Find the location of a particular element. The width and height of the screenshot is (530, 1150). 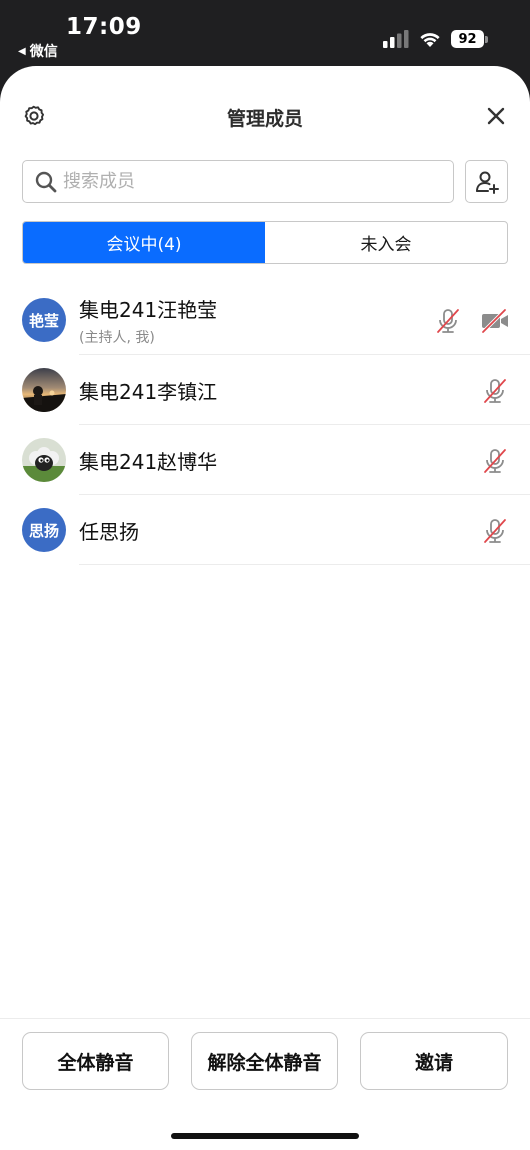

status-icons: 92 is located at coordinates (435, 39).